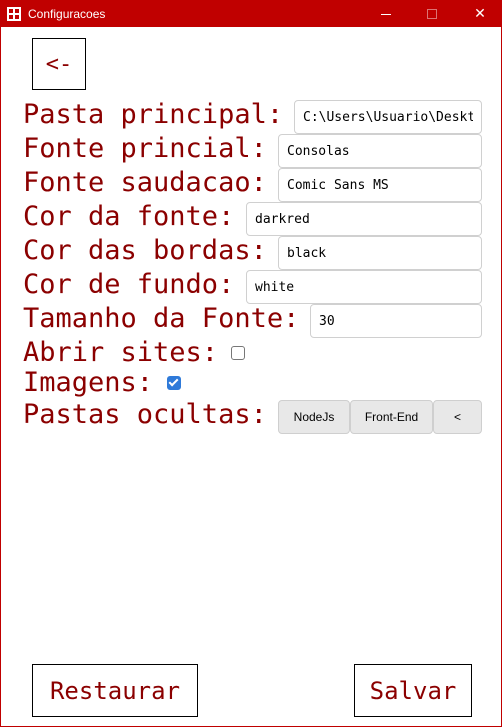  I want to click on hidden-folder-chip: Front-End, so click(391, 417).